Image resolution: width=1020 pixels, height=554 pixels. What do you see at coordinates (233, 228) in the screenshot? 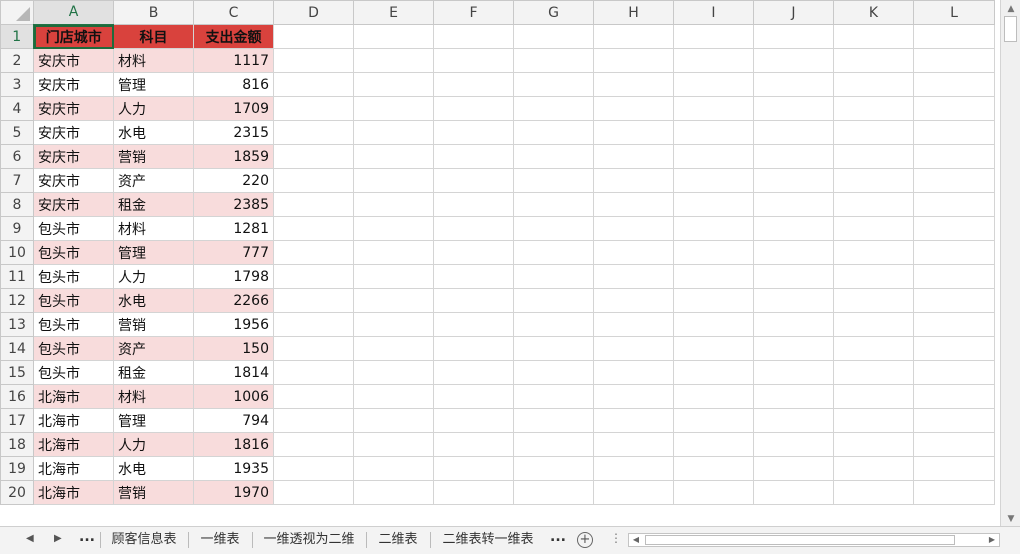
I see `cell-amount: 1281` at bounding box center [233, 228].